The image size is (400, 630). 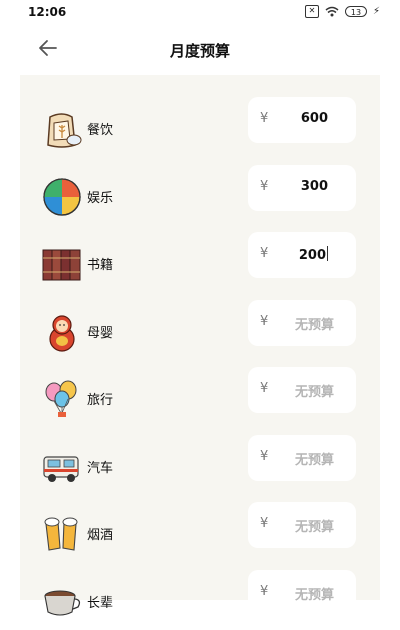 I want to click on camper-van-icon, so click(x=61, y=469).